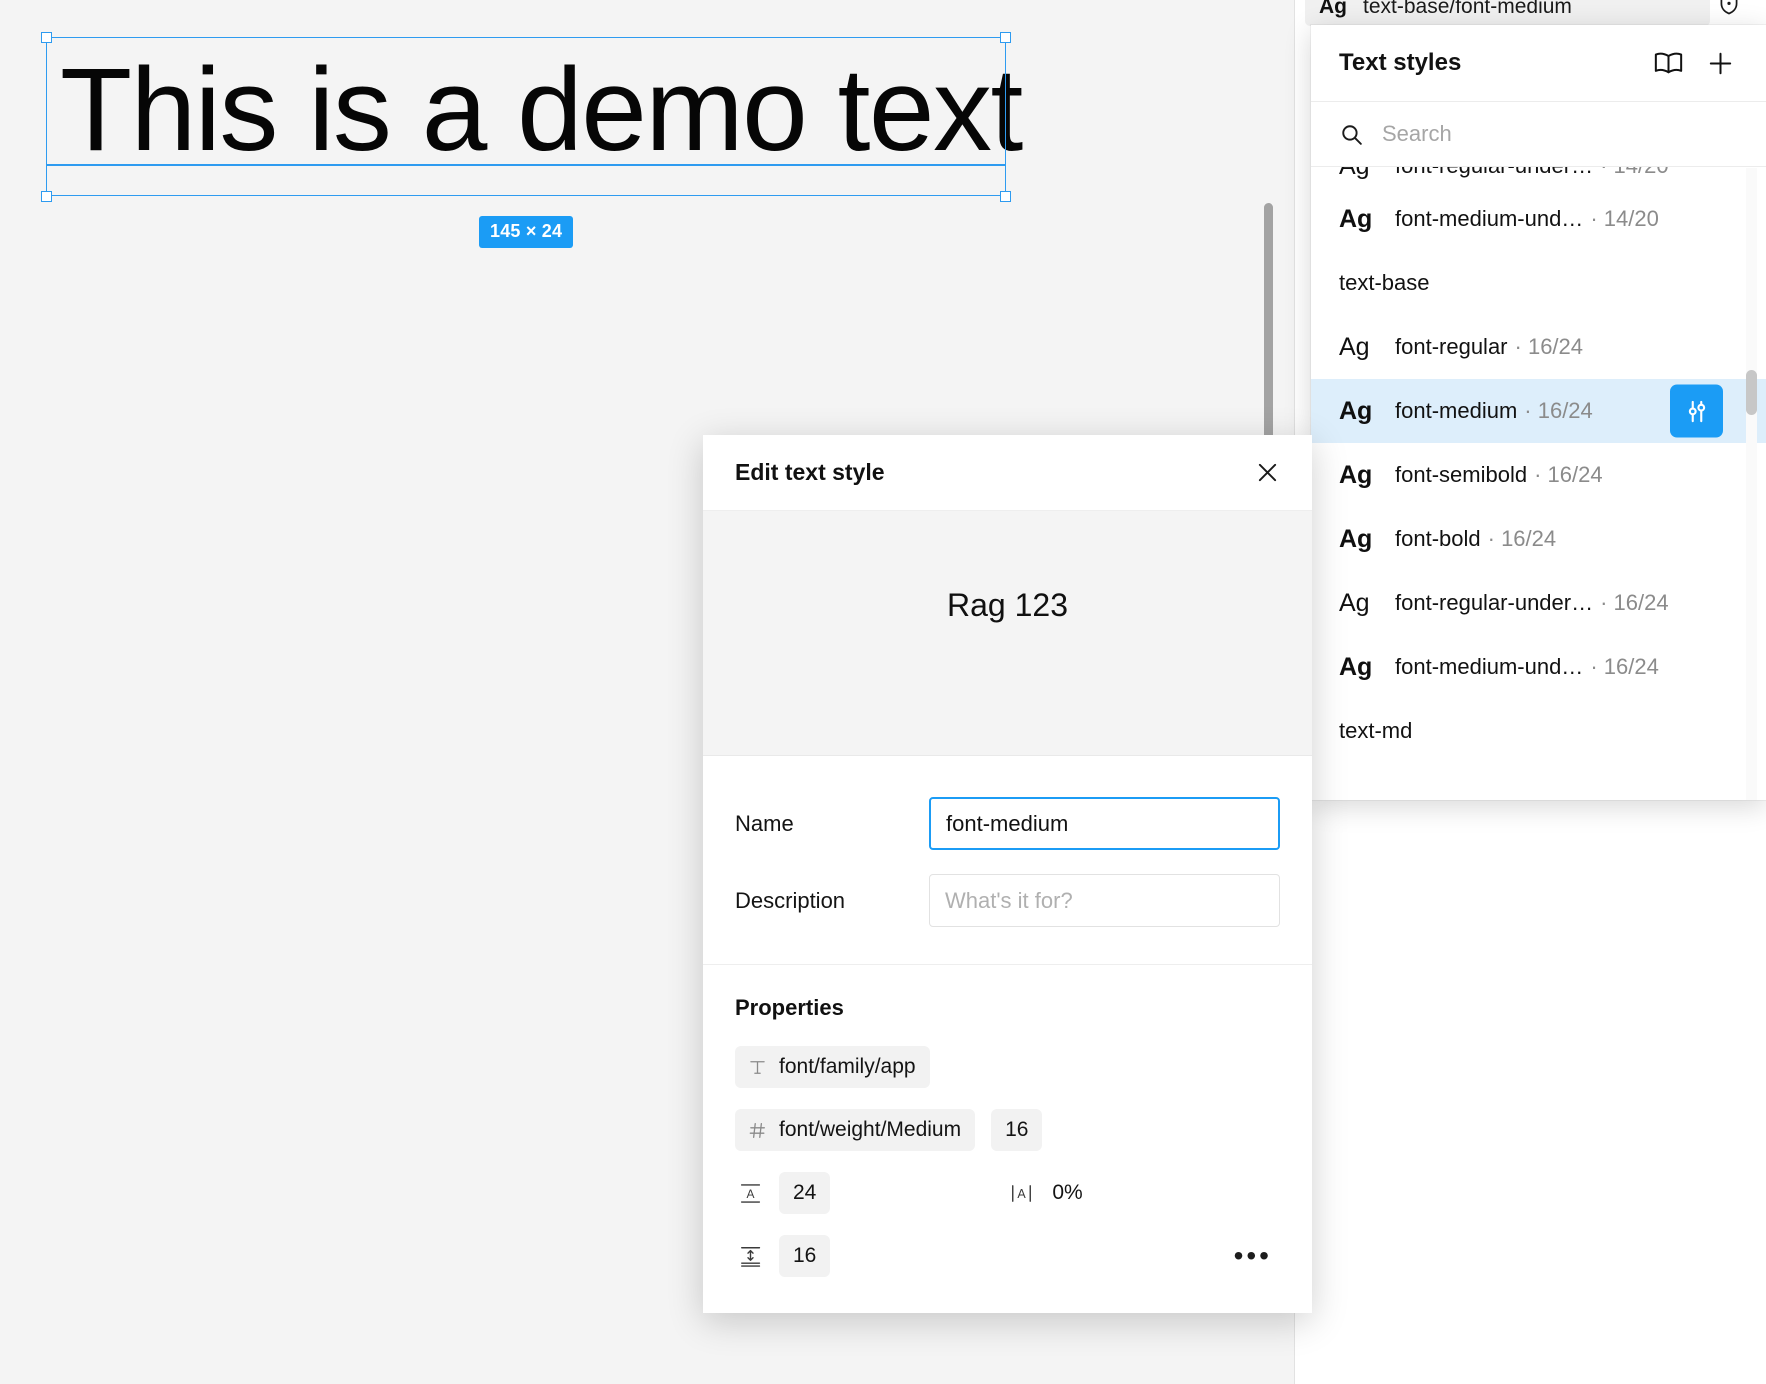 The height and width of the screenshot is (1384, 1766). Describe the element at coordinates (1017, 1130) in the screenshot. I see `font-size-value: 16` at that location.